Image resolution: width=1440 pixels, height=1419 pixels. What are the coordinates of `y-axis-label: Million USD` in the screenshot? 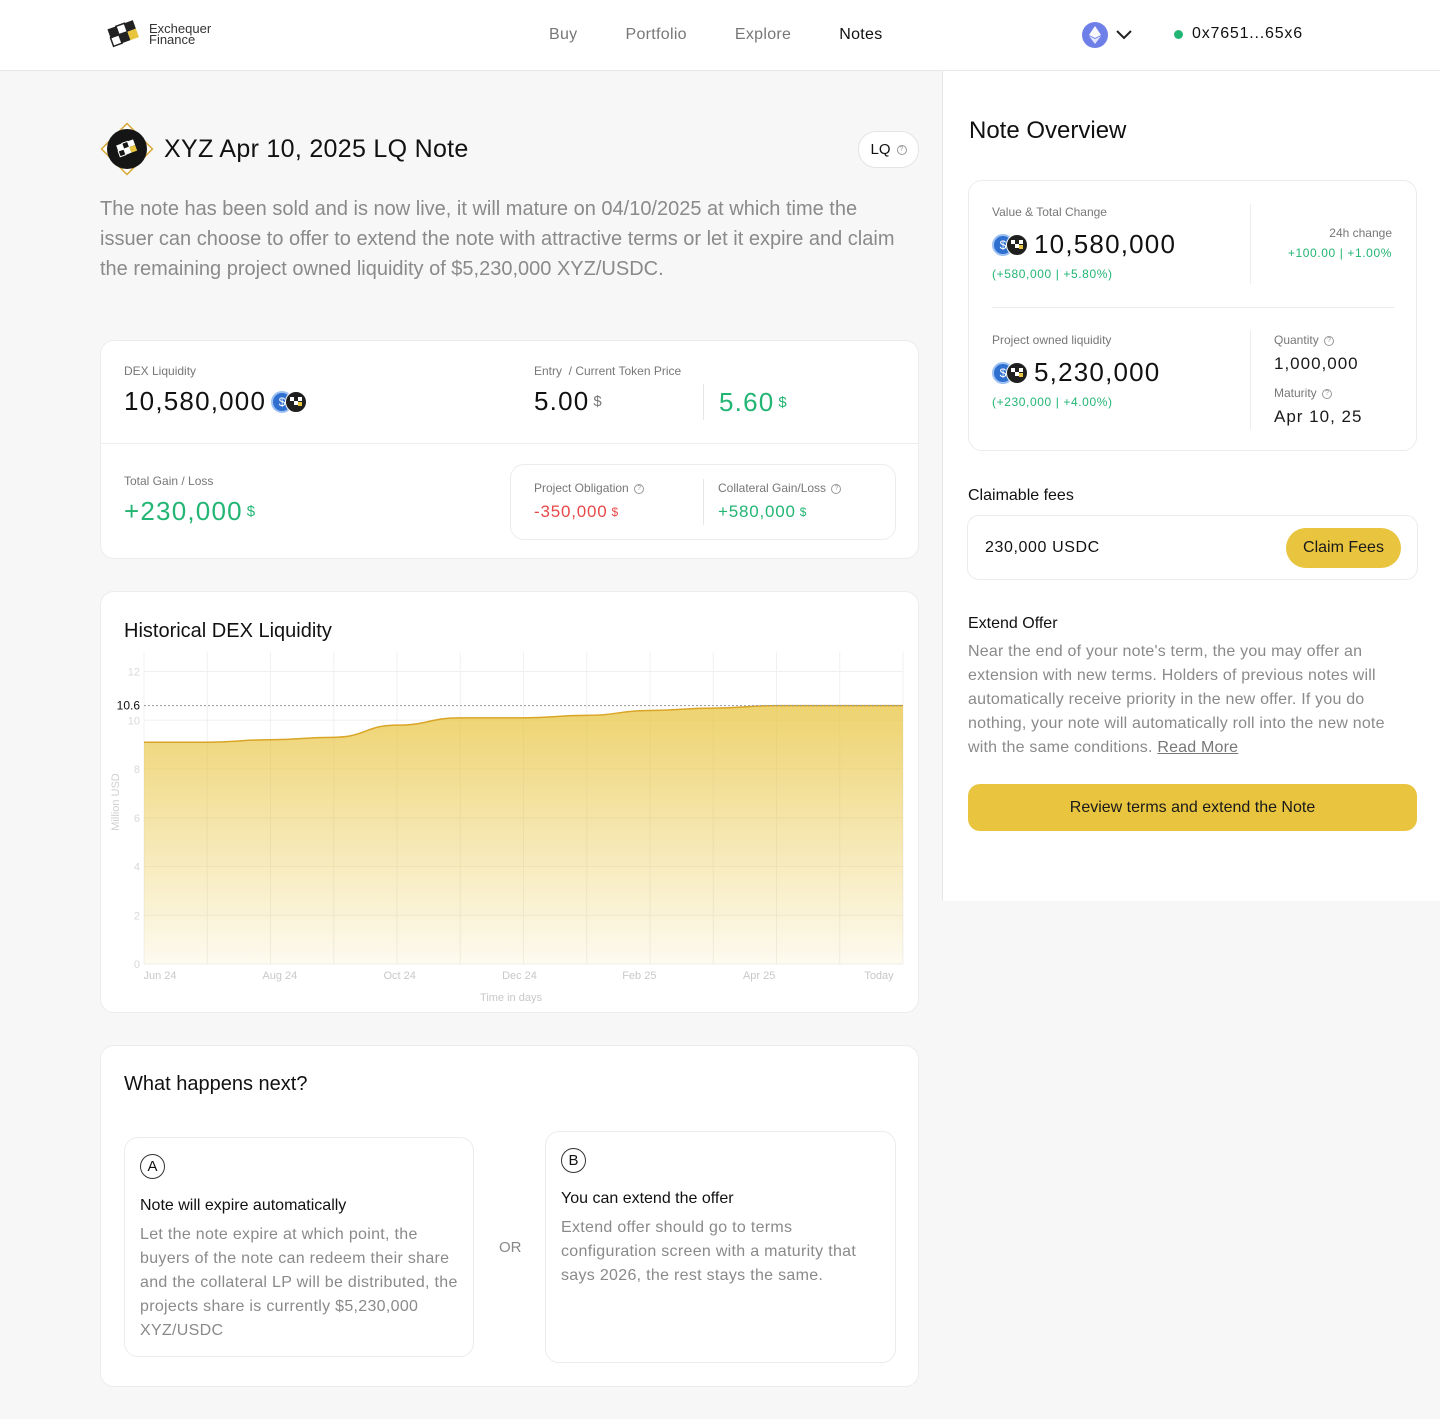 It's located at (116, 802).